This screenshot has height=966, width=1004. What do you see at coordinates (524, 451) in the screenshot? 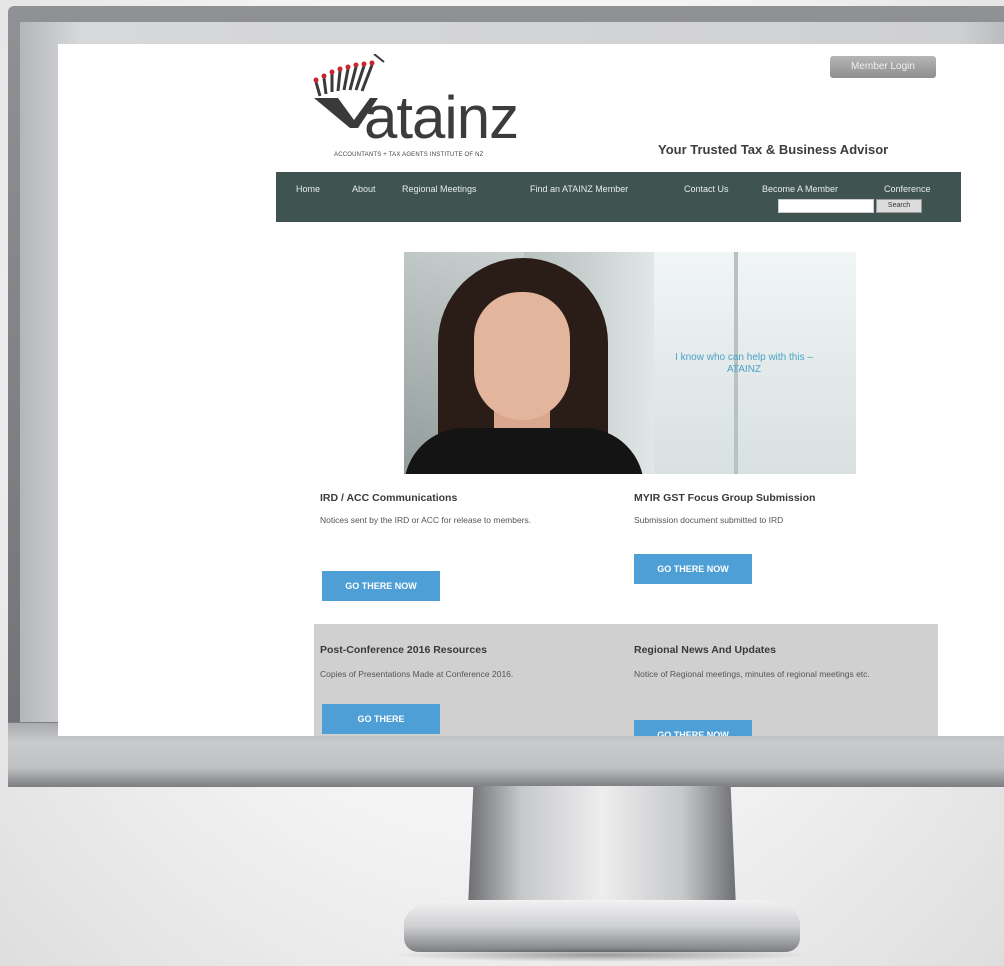
I see `hero-woman-top` at bounding box center [524, 451].